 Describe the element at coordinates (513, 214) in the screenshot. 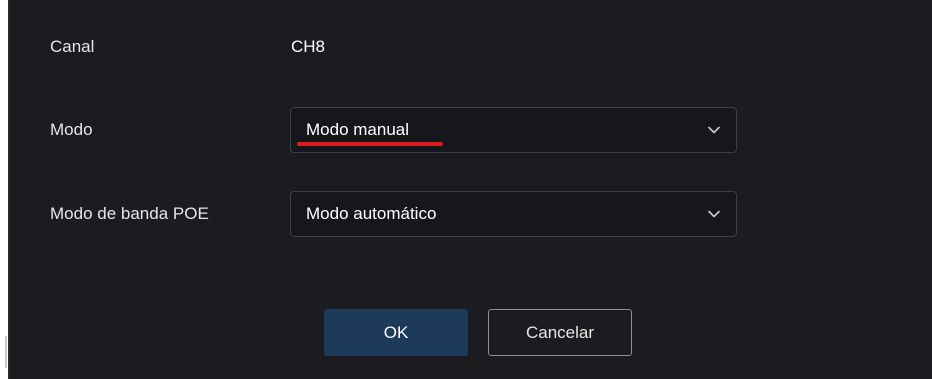

I see `poe-band-select: Modo automático` at that location.